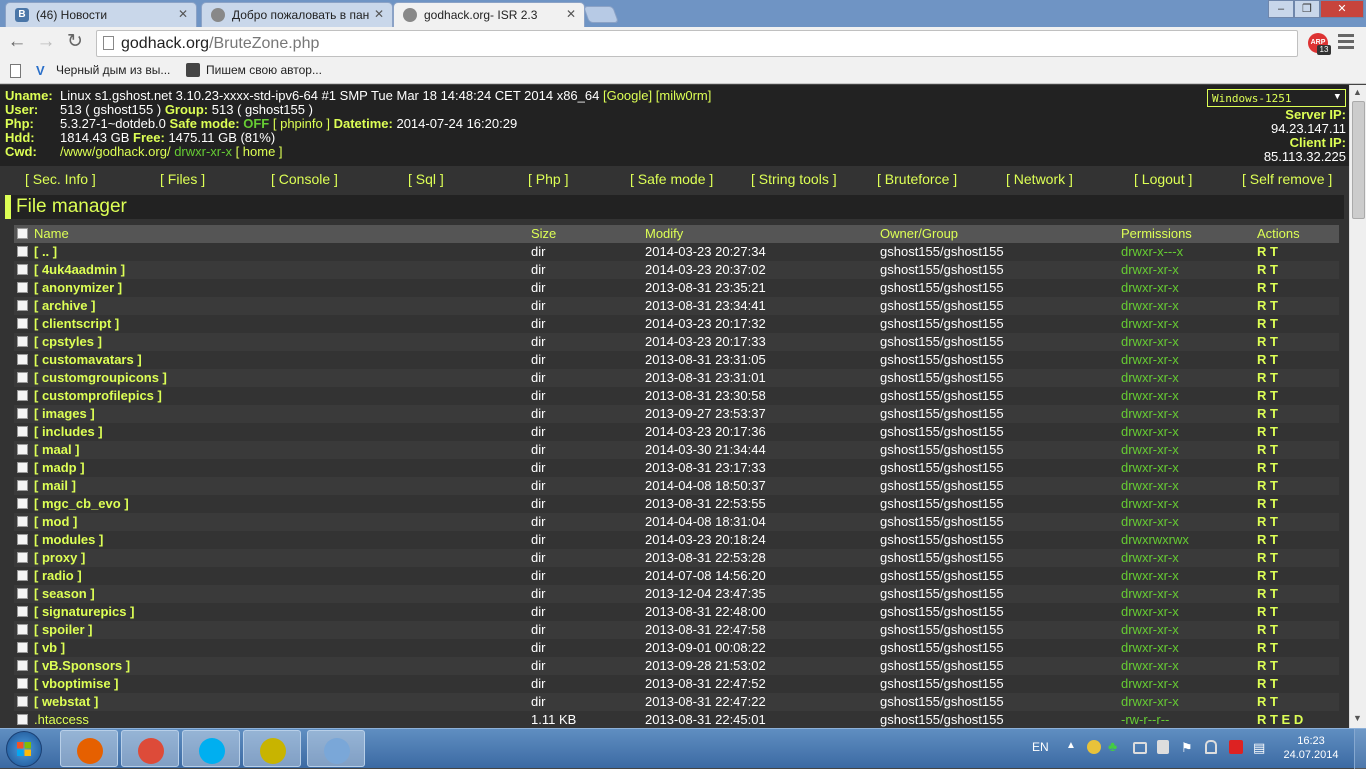 This screenshot has width=1366, height=769. What do you see at coordinates (101, 14) in the screenshot?
I see `tab-news: B (46) Новости ✕` at bounding box center [101, 14].